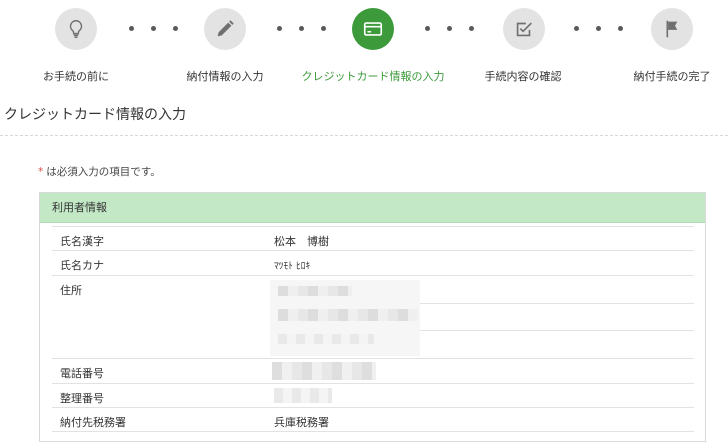 The height and width of the screenshot is (446, 728). I want to click on required-star: *, so click(41, 172).